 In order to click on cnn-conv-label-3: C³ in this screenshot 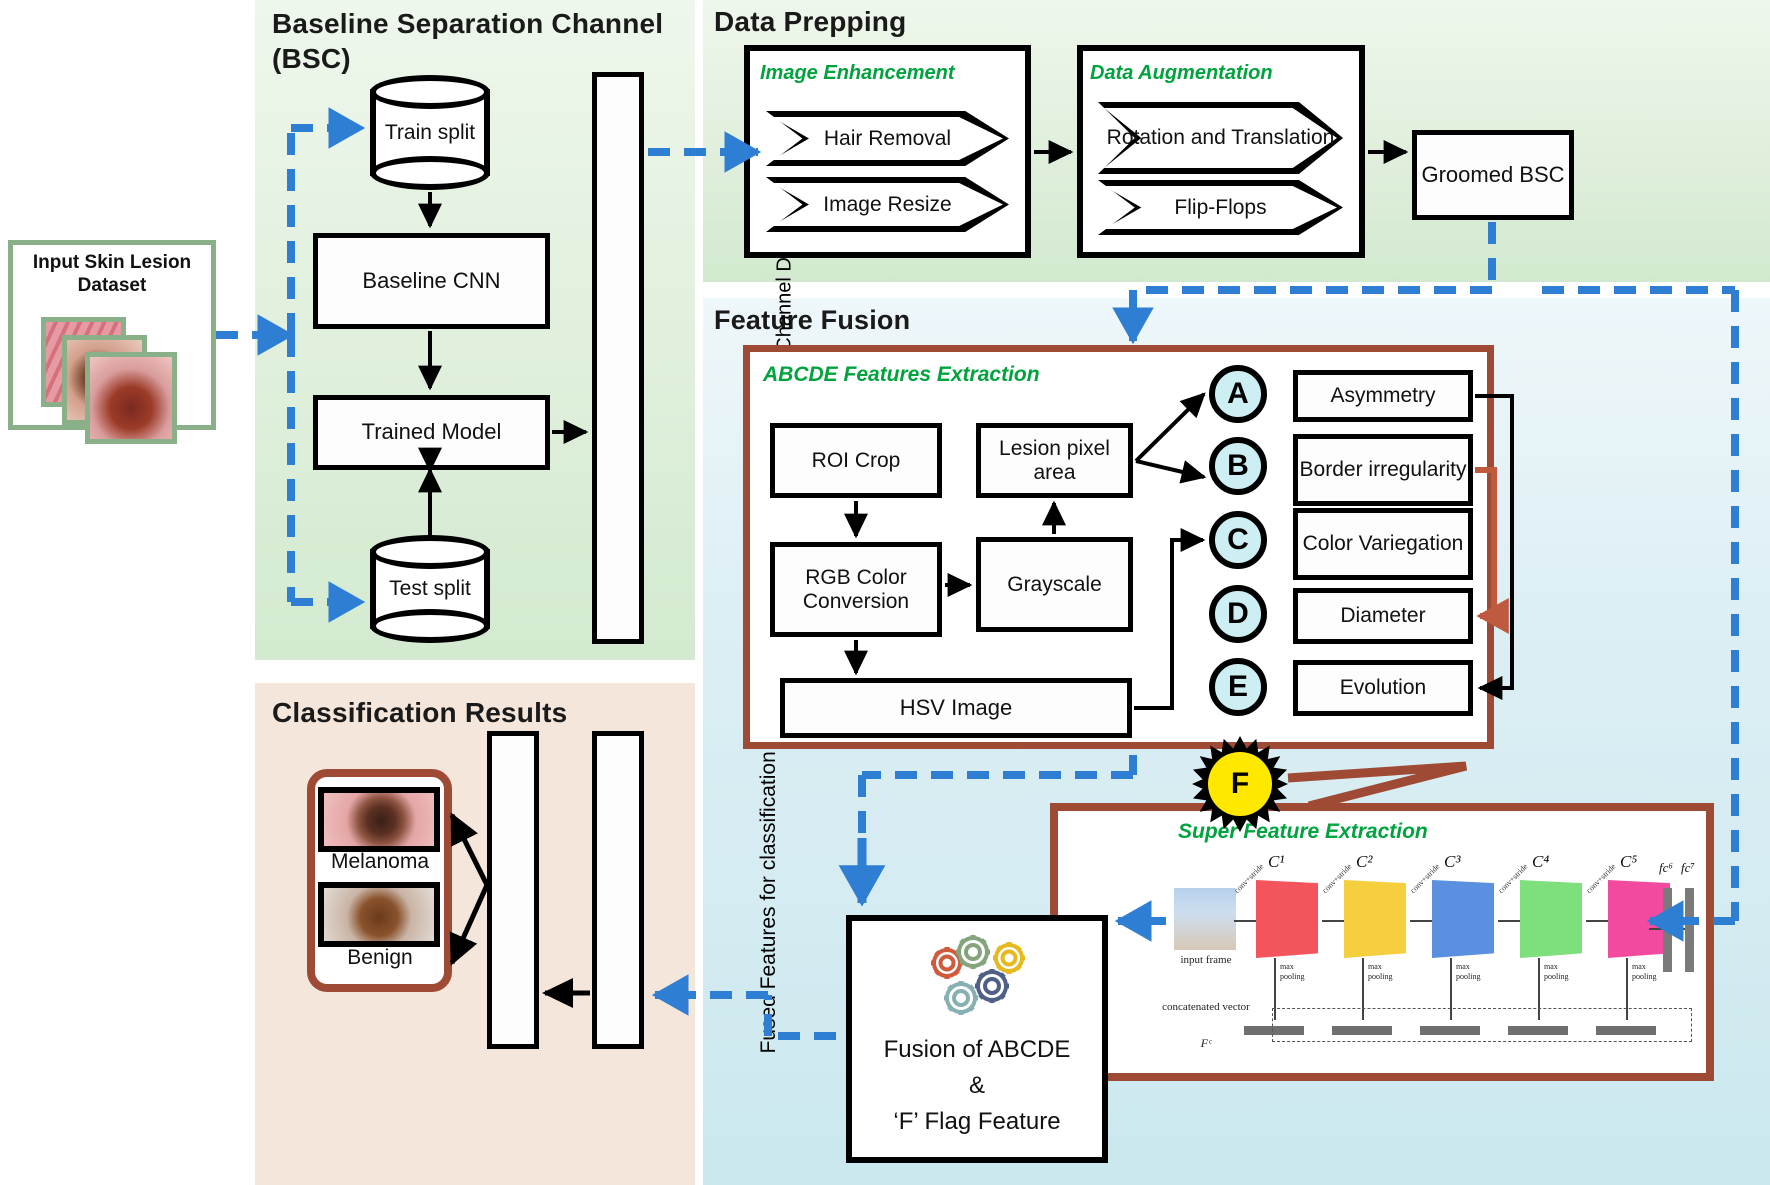, I will do `click(1452, 861)`.